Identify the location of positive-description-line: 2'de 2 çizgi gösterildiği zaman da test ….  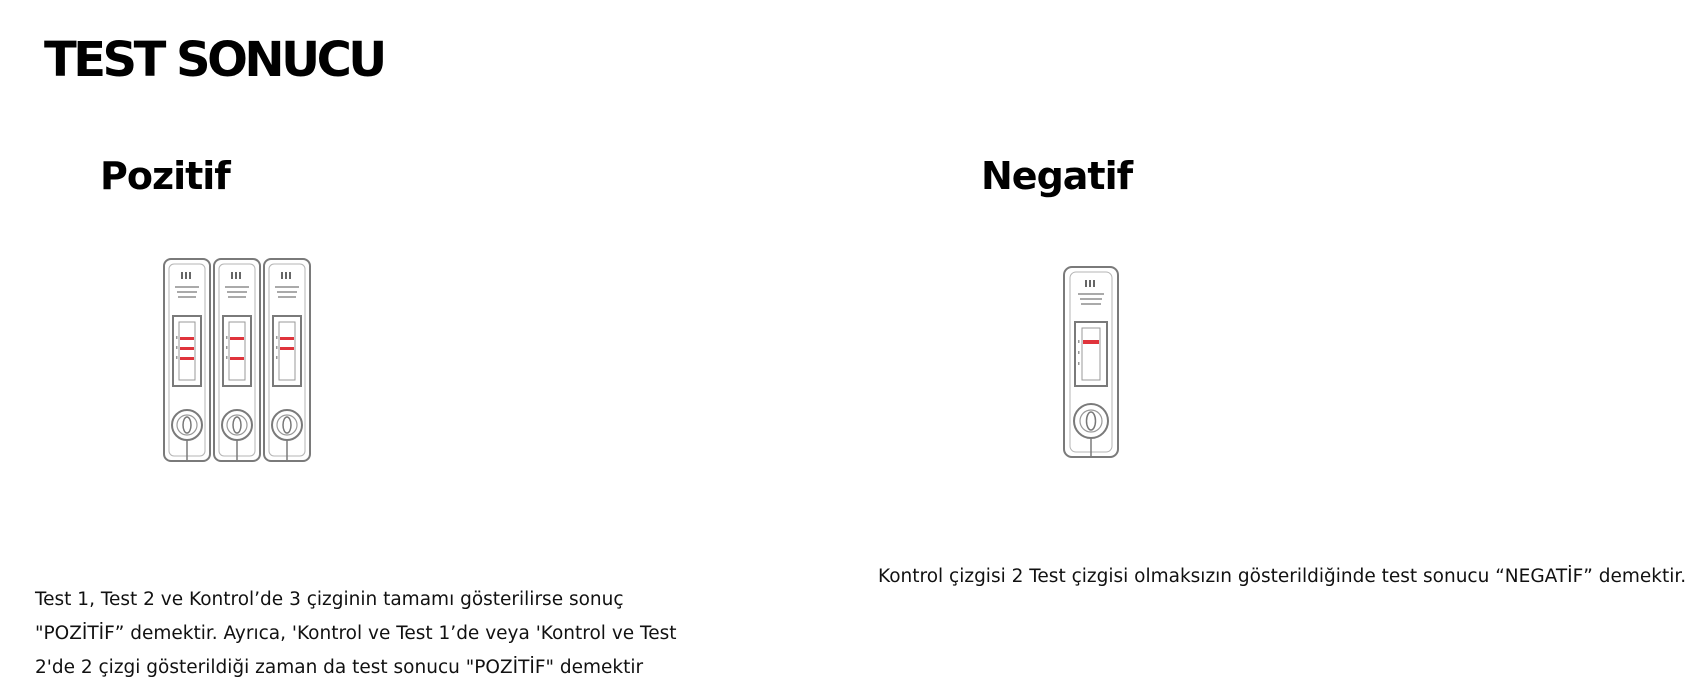
(339, 667).